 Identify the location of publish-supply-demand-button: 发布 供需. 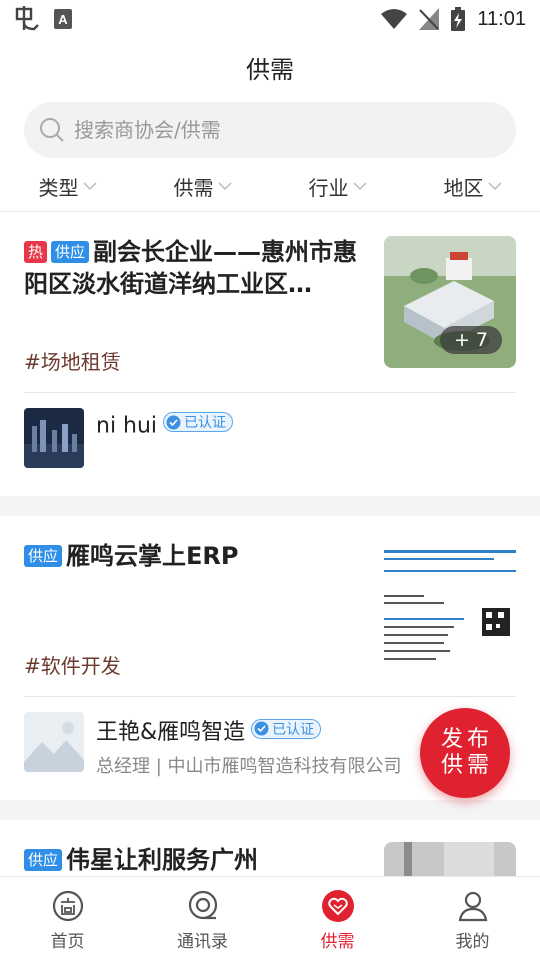
(465, 753).